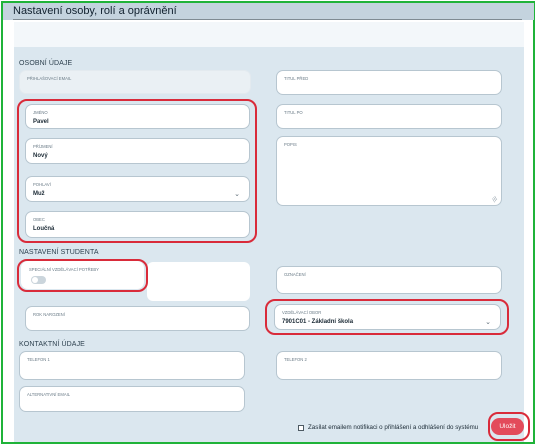  What do you see at coordinates (198, 281) in the screenshot?
I see `specialni-field-block` at bounding box center [198, 281].